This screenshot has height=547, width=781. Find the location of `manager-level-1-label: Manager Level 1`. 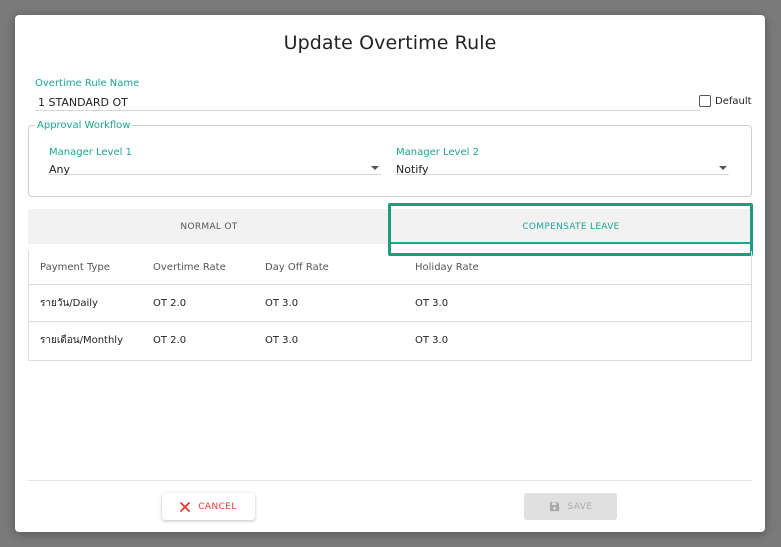

manager-level-1-label: Manager Level 1 is located at coordinates (90, 152).